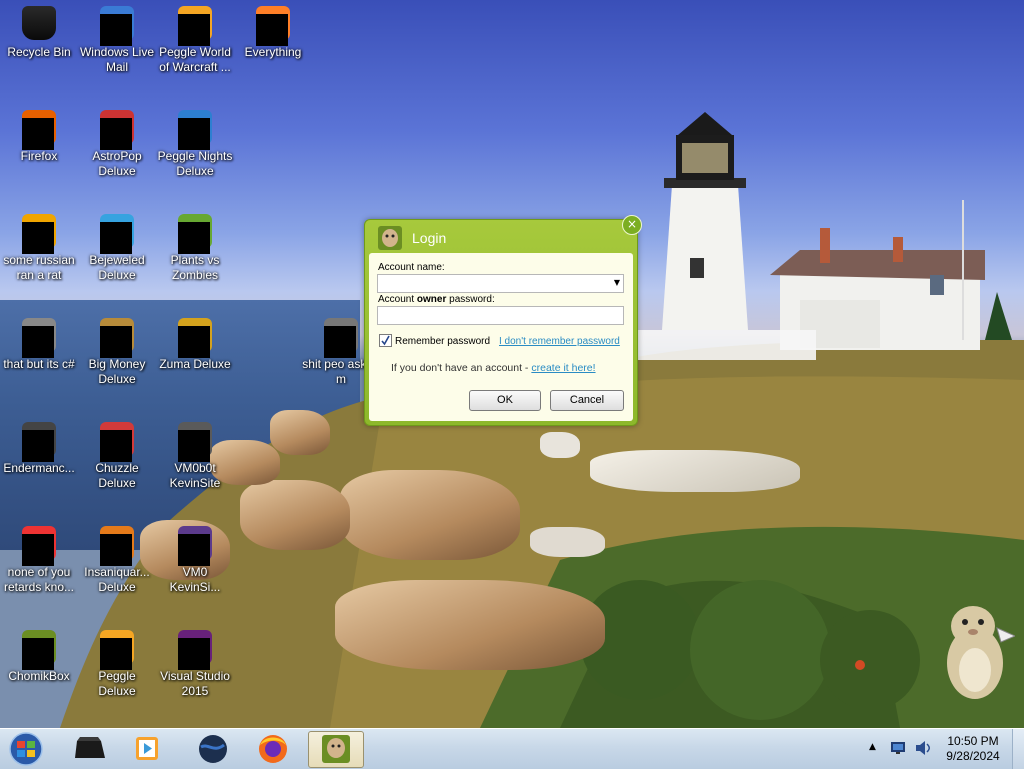 This screenshot has height=770, width=1024. I want to click on peggle-wow-icon, so click(195, 26).